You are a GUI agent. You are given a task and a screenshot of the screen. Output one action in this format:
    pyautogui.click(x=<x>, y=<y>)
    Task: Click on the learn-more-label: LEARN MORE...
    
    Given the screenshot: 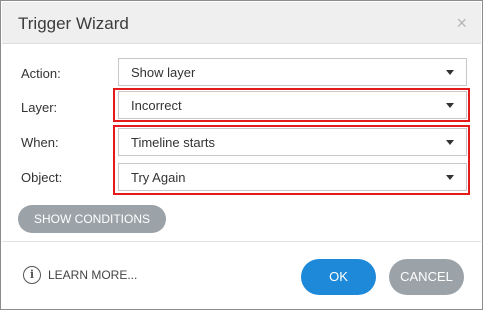 What is the action you would take?
    pyautogui.click(x=93, y=275)
    